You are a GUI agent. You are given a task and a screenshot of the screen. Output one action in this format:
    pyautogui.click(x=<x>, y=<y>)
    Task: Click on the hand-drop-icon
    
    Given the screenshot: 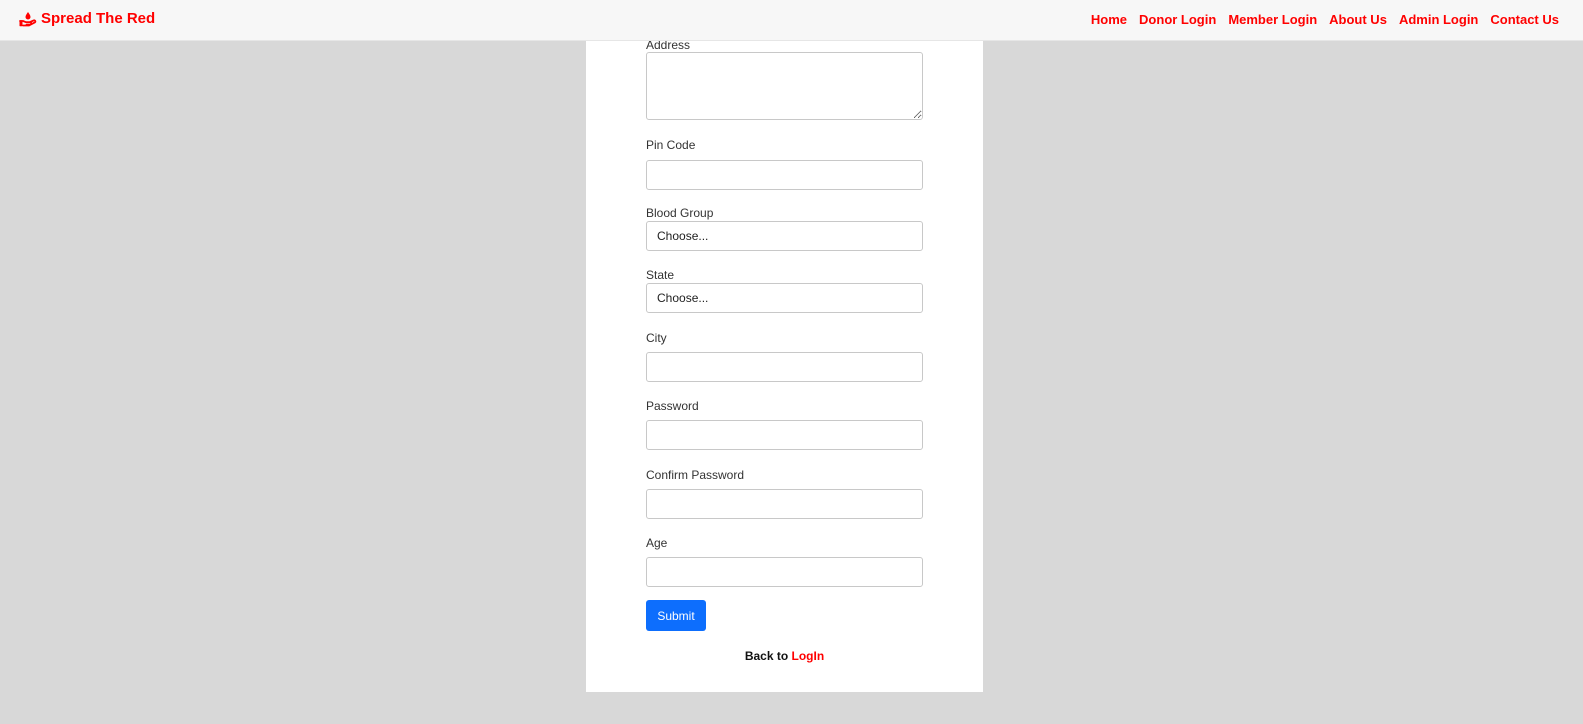 What is the action you would take?
    pyautogui.click(x=28, y=19)
    